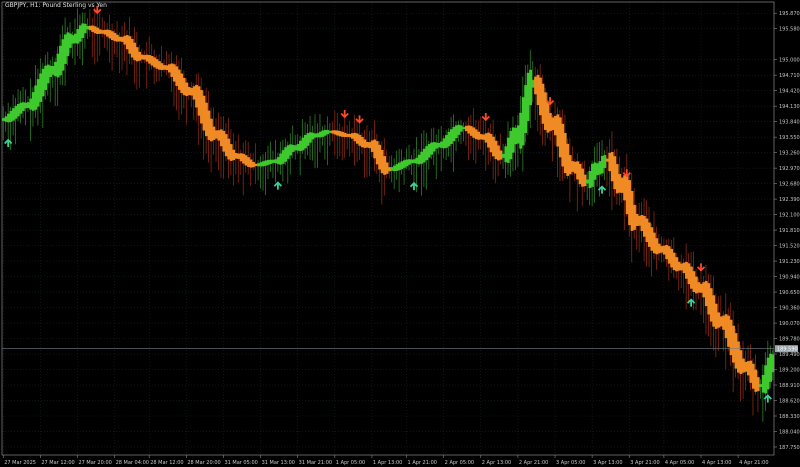 Image resolution: width=800 pixels, height=467 pixels. I want to click on price-axis-label: 195.000, so click(789, 61).